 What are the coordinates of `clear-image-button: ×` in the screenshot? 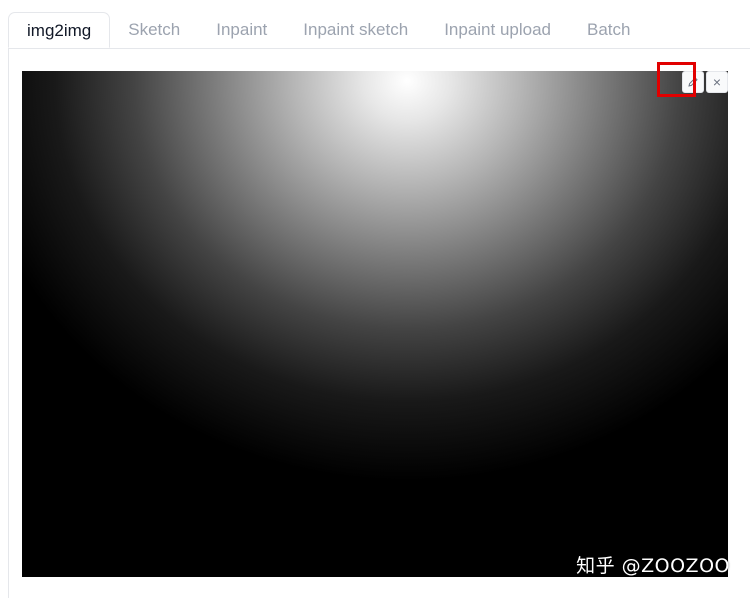 It's located at (717, 82).